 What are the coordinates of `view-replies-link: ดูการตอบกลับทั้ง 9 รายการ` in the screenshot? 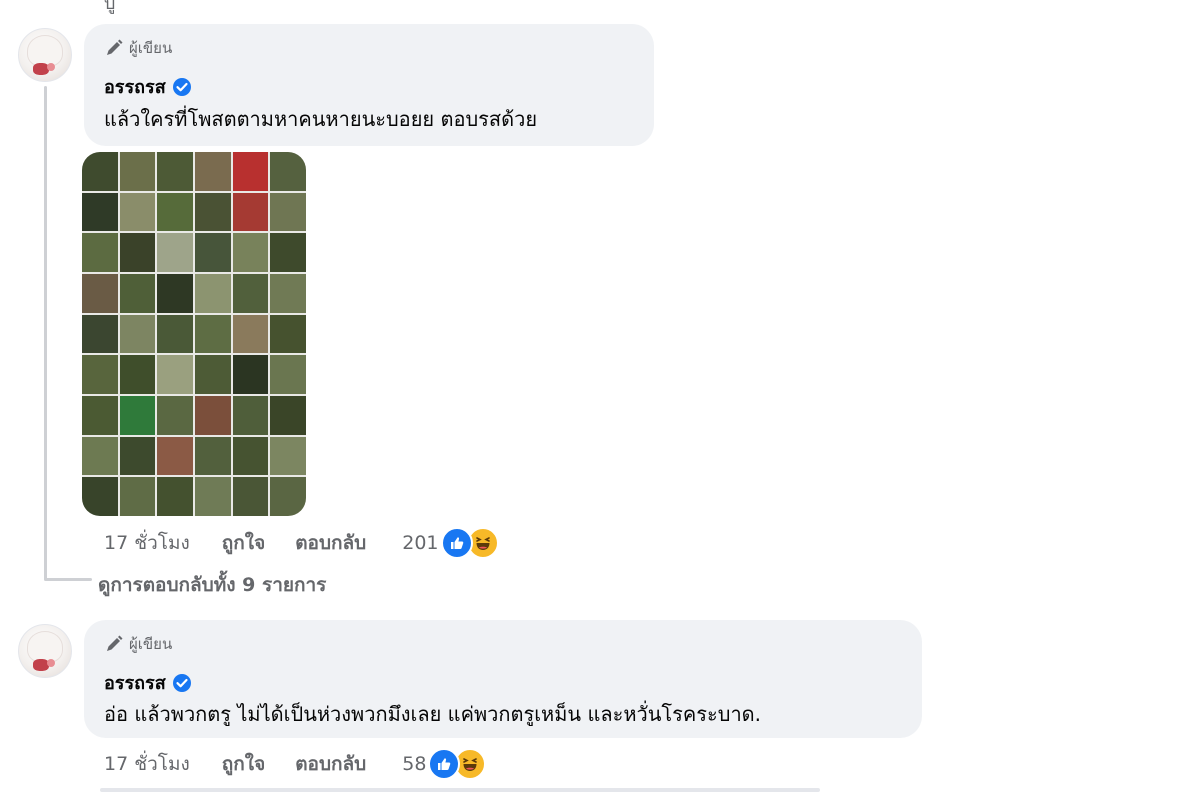 It's located at (212, 585).